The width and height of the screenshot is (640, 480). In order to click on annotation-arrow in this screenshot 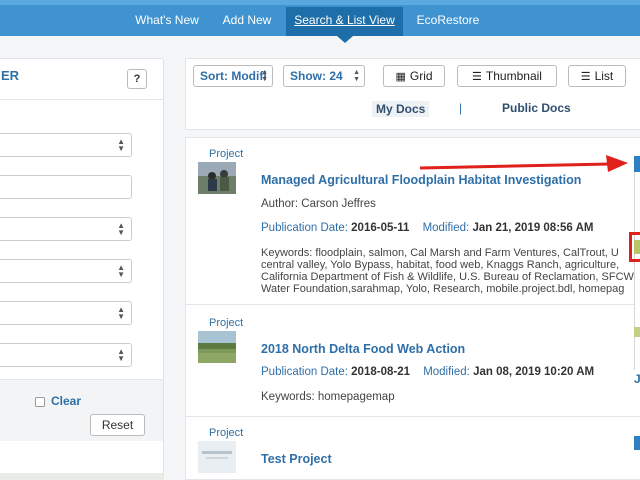, I will do `click(523, 163)`.